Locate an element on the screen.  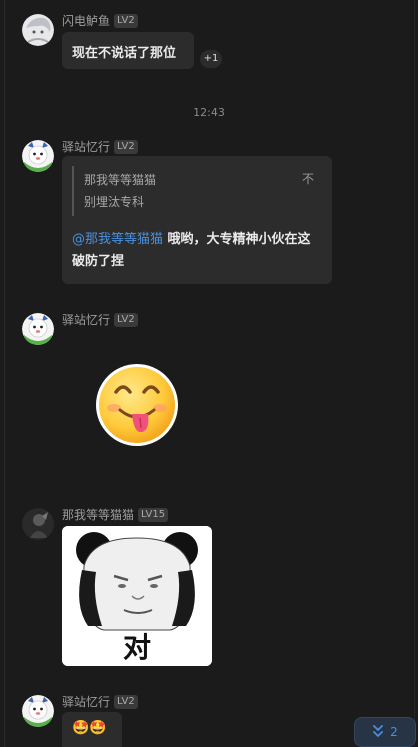
mention-link: @那我等等猫猫 is located at coordinates (117, 239).